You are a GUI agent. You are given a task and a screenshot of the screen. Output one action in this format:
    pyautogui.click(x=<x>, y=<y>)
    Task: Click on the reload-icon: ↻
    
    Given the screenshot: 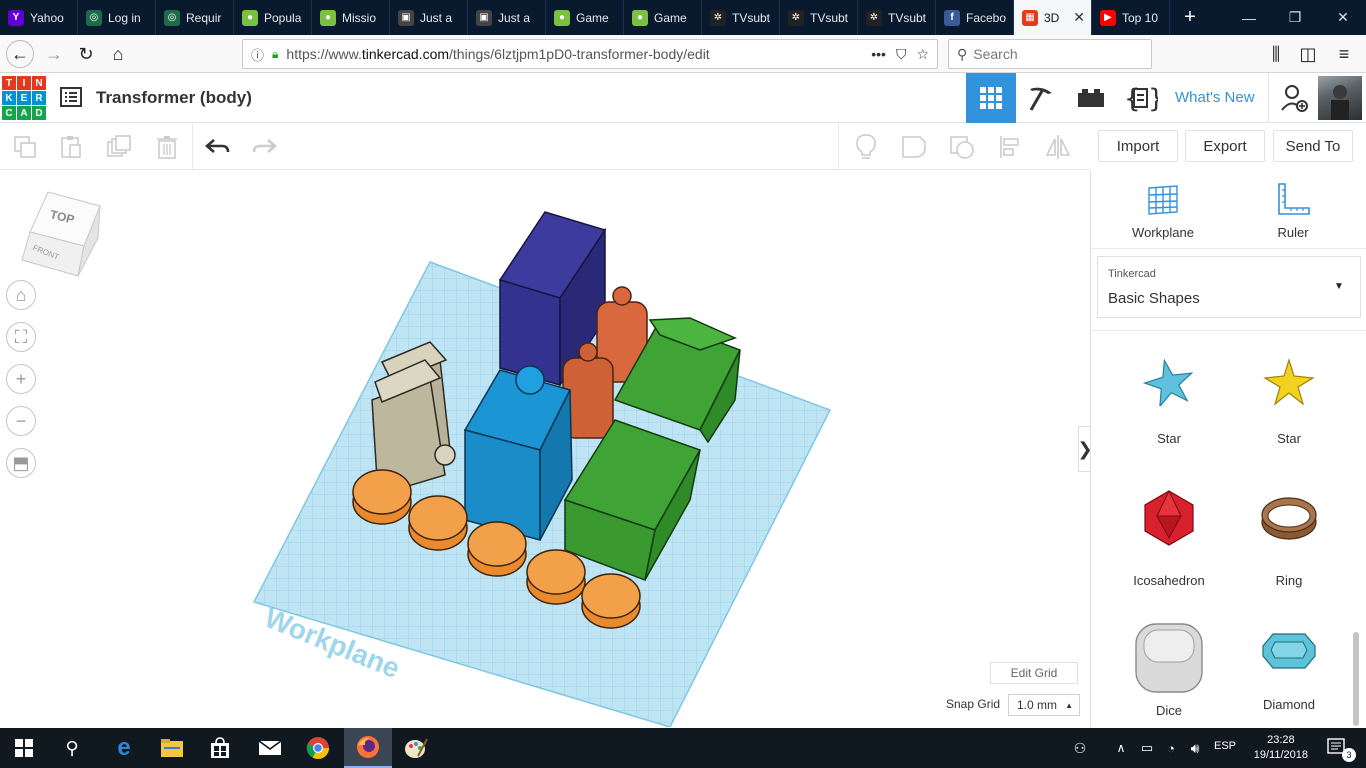 What is the action you would take?
    pyautogui.click(x=86, y=54)
    